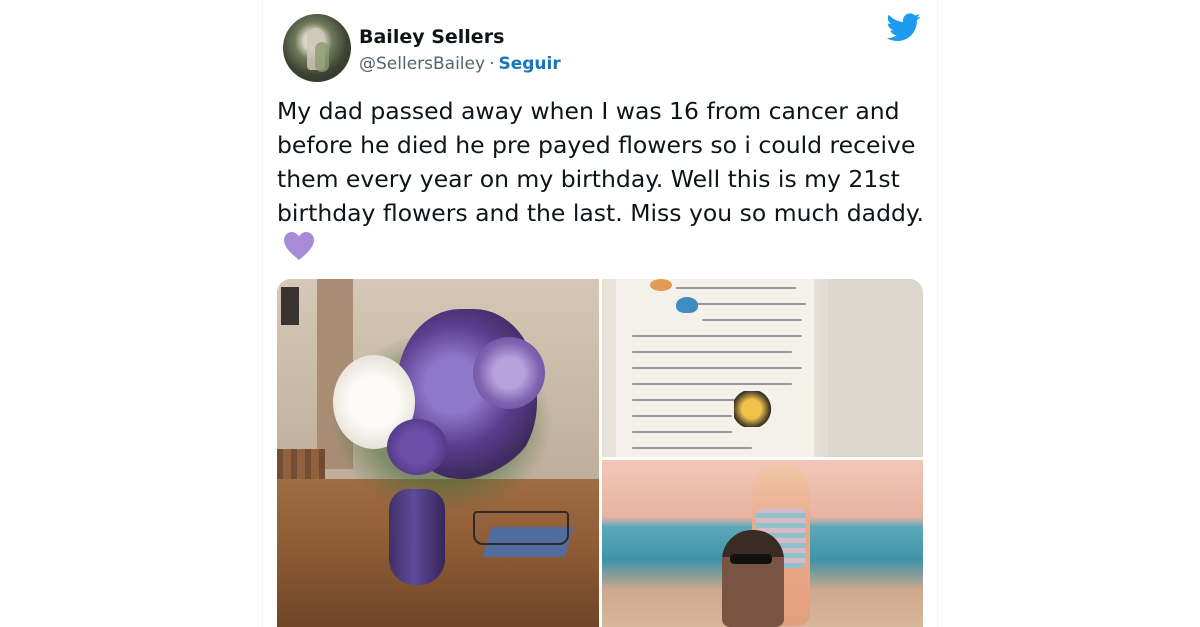 The height and width of the screenshot is (627, 1200). I want to click on flowers-photo, so click(438, 453).